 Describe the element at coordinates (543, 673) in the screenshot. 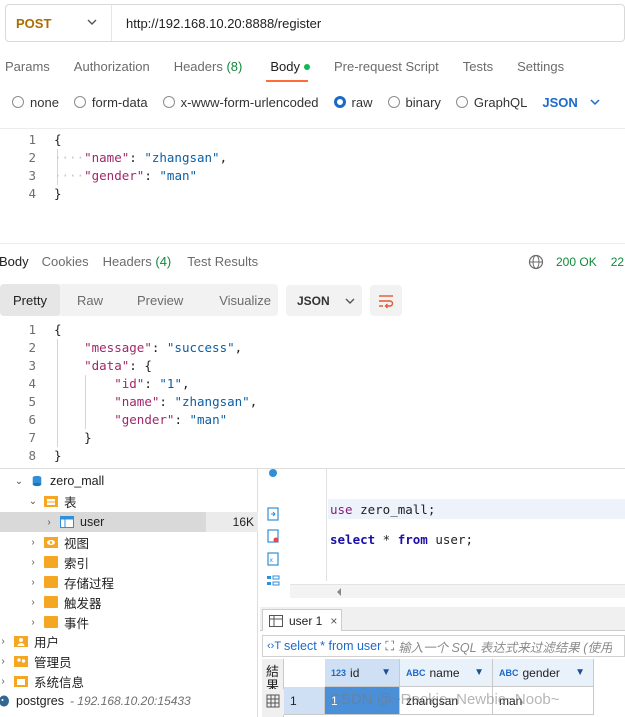

I see `column-header-gender: ABC gender ▼` at that location.